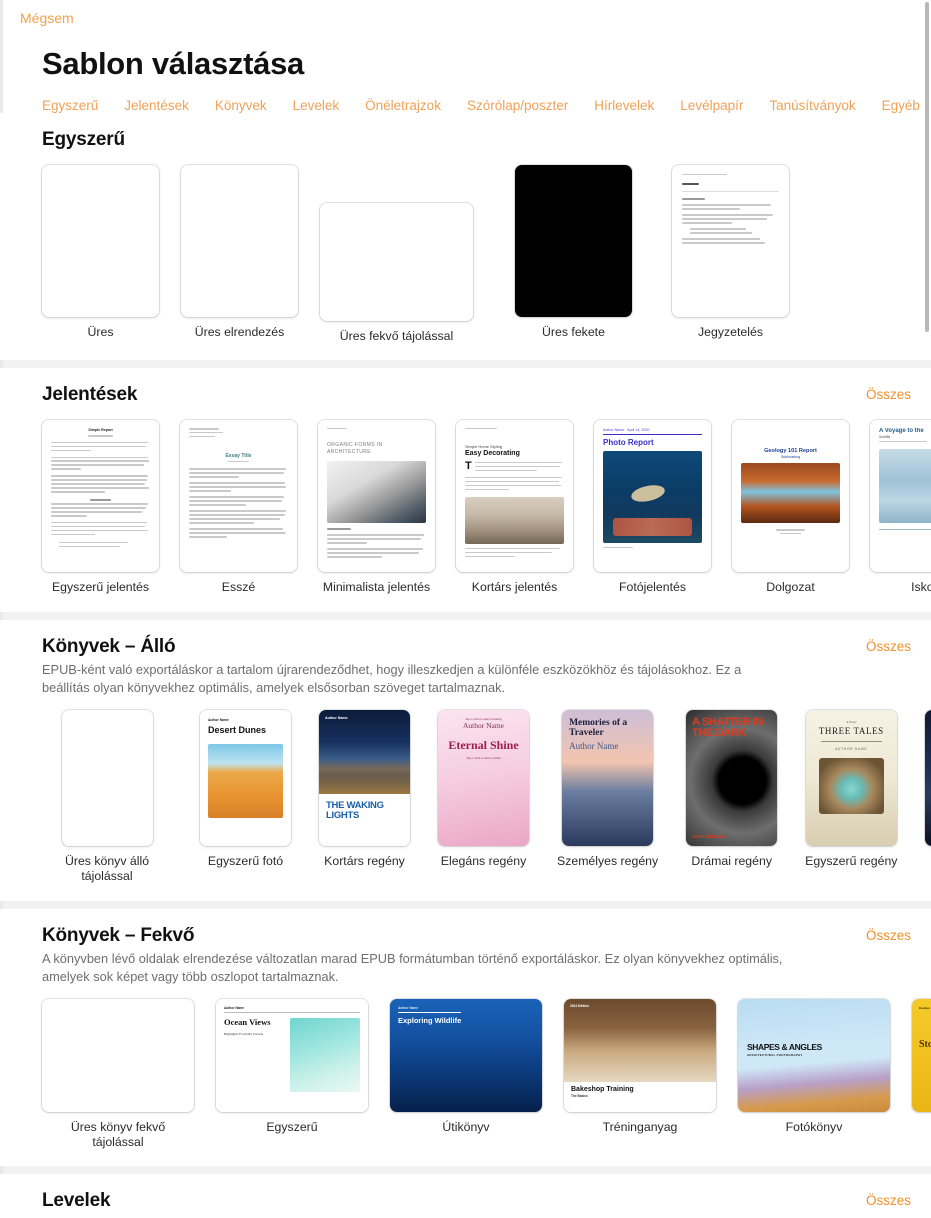  I want to click on template-label: Útikönyv, so click(466, 1126).